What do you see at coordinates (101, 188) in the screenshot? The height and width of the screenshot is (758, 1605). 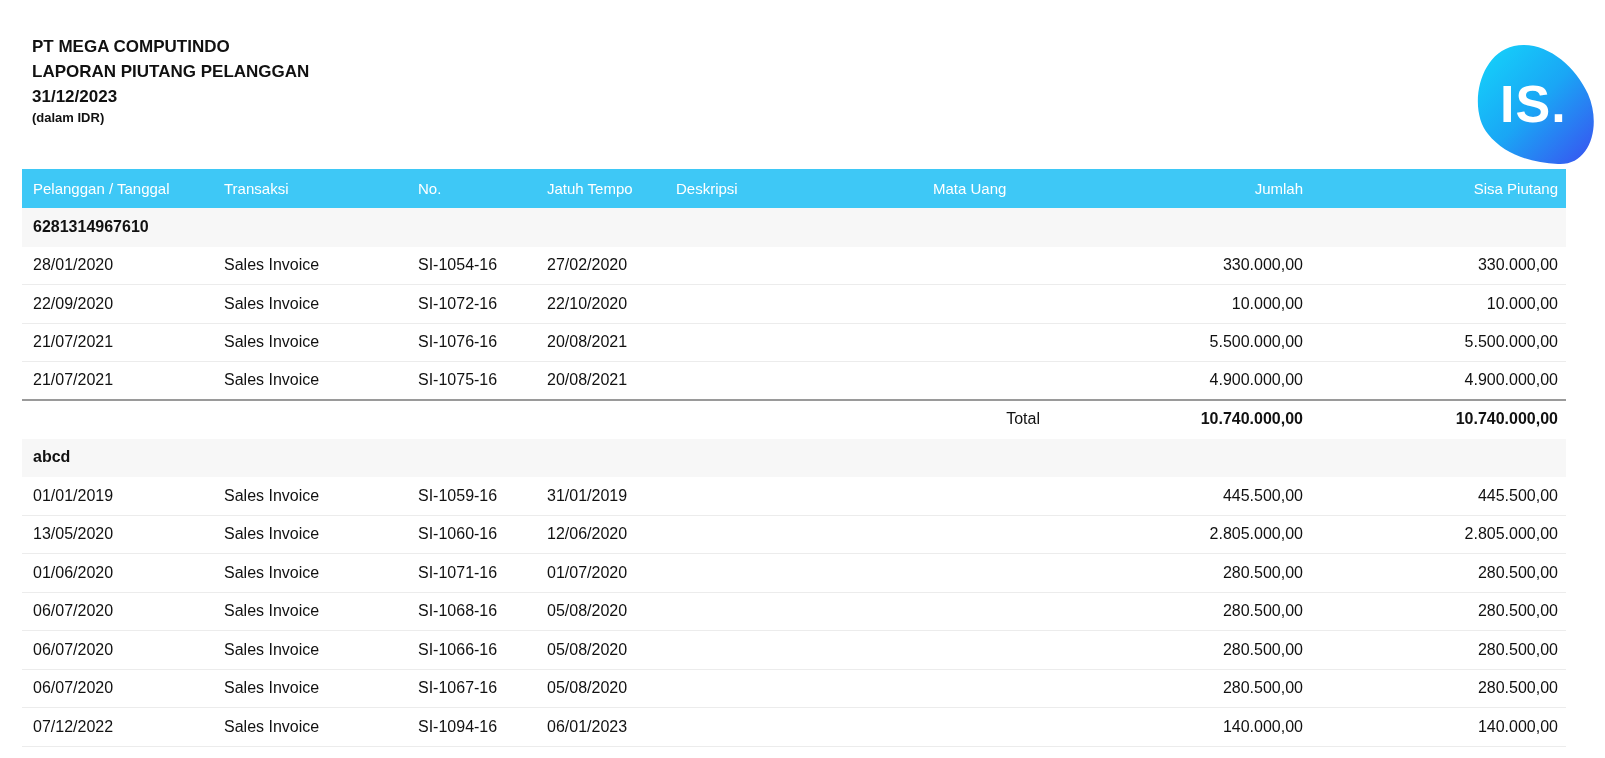 I see `column-header: Pelanggan / Tanggal` at bounding box center [101, 188].